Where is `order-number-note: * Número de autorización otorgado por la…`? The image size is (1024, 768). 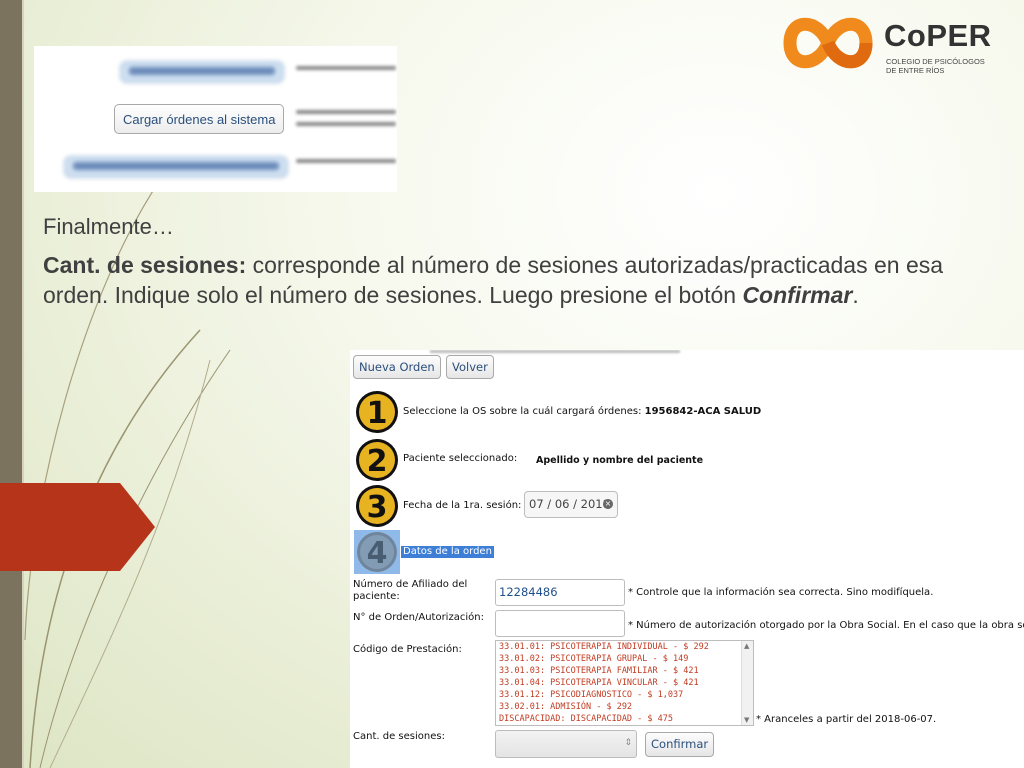 order-number-note: * Número de autorización otorgado por la… is located at coordinates (826, 625).